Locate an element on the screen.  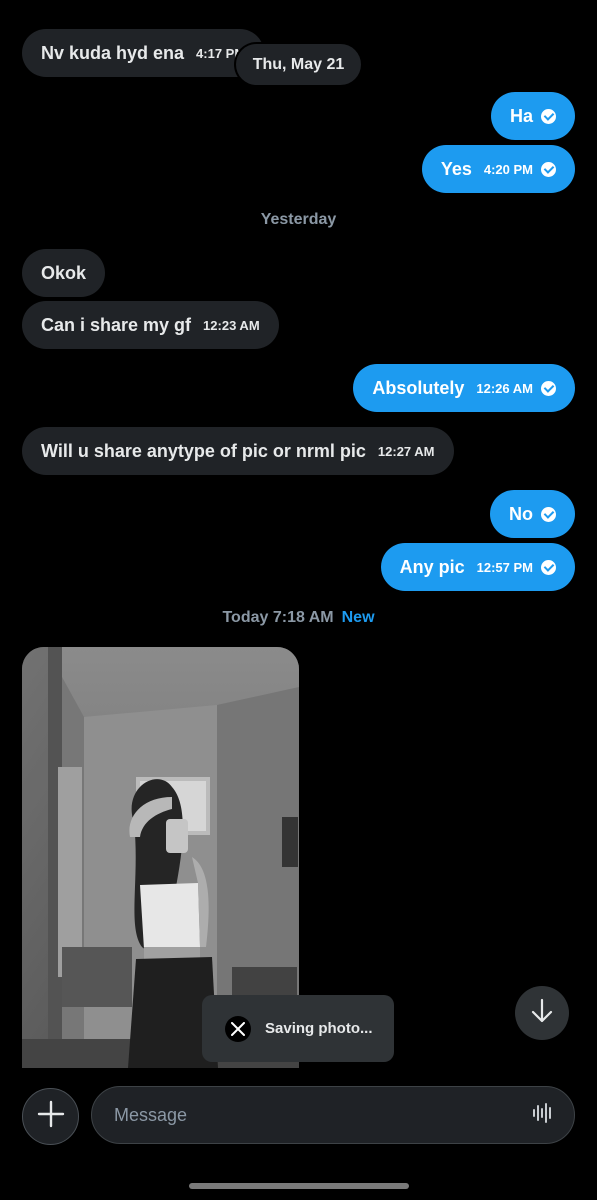
message-input is located at coordinates (322, 1115).